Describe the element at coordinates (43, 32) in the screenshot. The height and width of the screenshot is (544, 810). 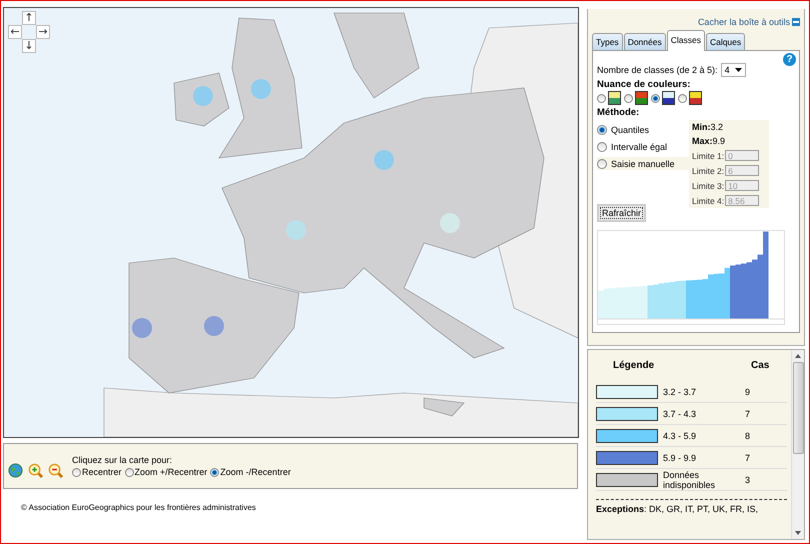
I see `pan-button: →` at that location.